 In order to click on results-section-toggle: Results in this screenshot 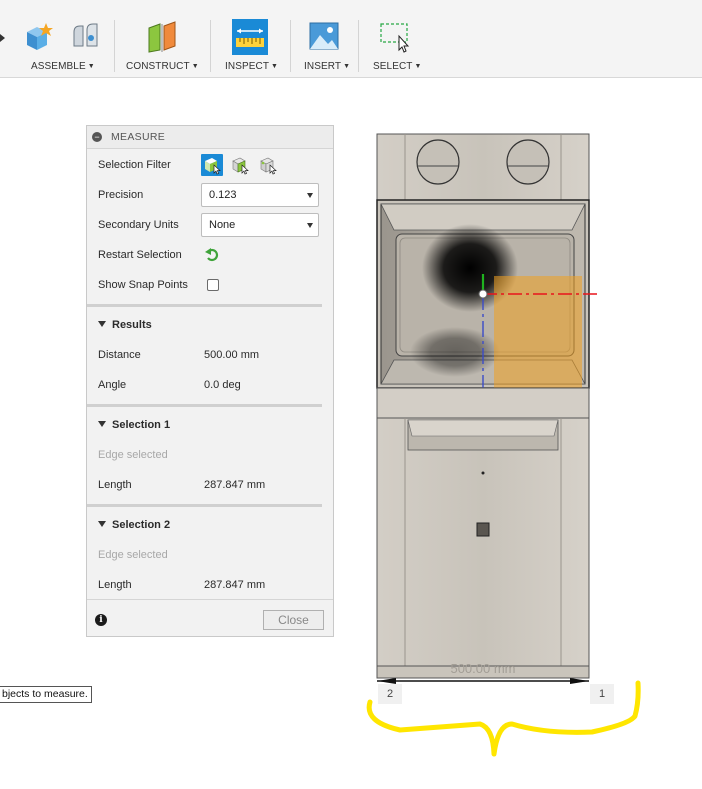, I will do `click(125, 325)`.